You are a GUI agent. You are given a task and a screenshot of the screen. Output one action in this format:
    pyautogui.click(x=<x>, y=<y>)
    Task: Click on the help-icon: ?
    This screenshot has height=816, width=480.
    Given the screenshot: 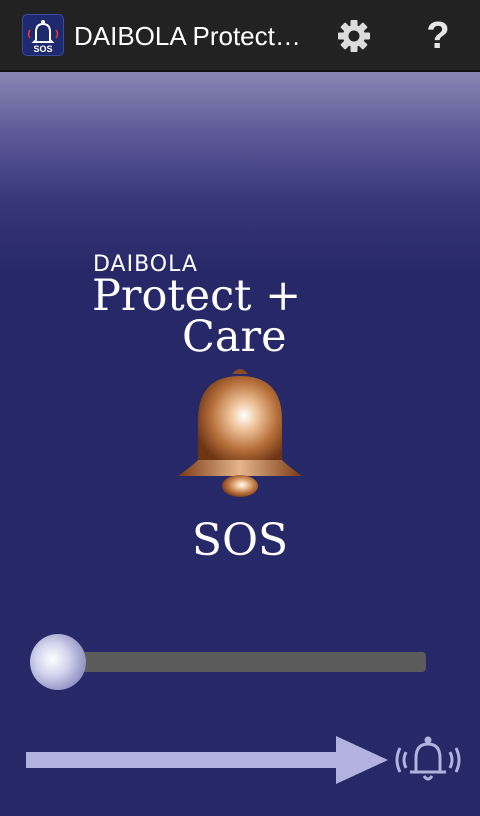 What is the action you would take?
    pyautogui.click(x=438, y=36)
    